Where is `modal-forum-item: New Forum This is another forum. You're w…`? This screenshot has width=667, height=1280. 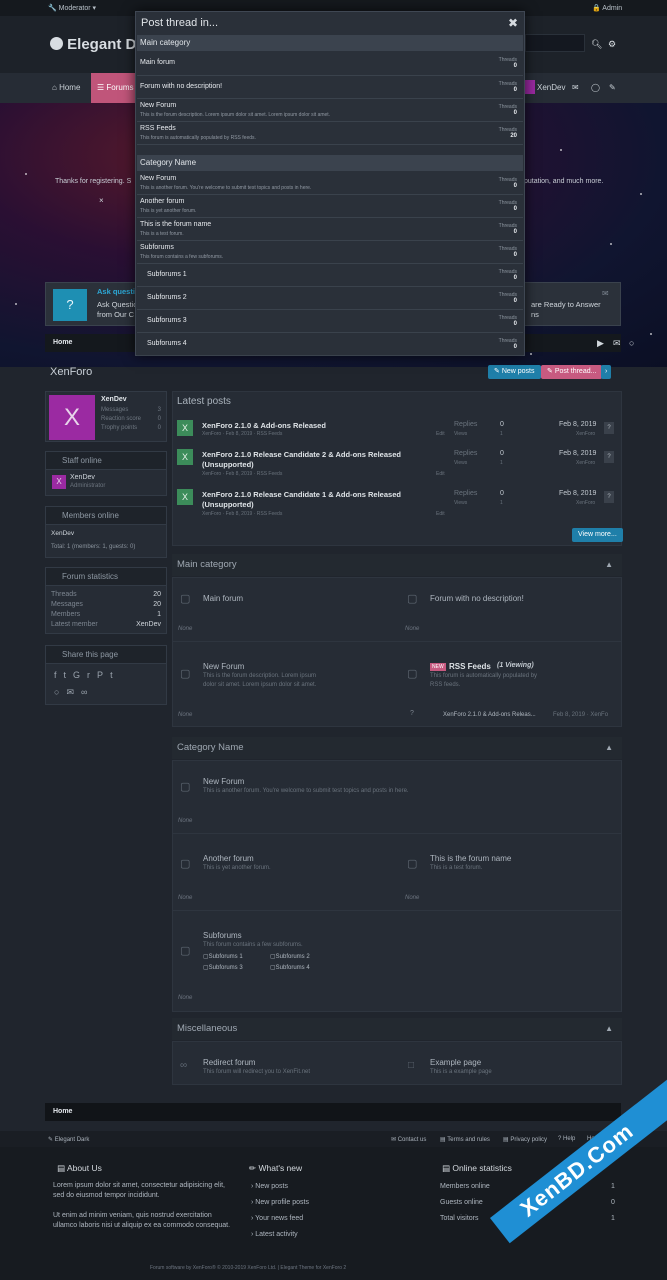 modal-forum-item: New Forum This is another forum. You're w… is located at coordinates (330, 183).